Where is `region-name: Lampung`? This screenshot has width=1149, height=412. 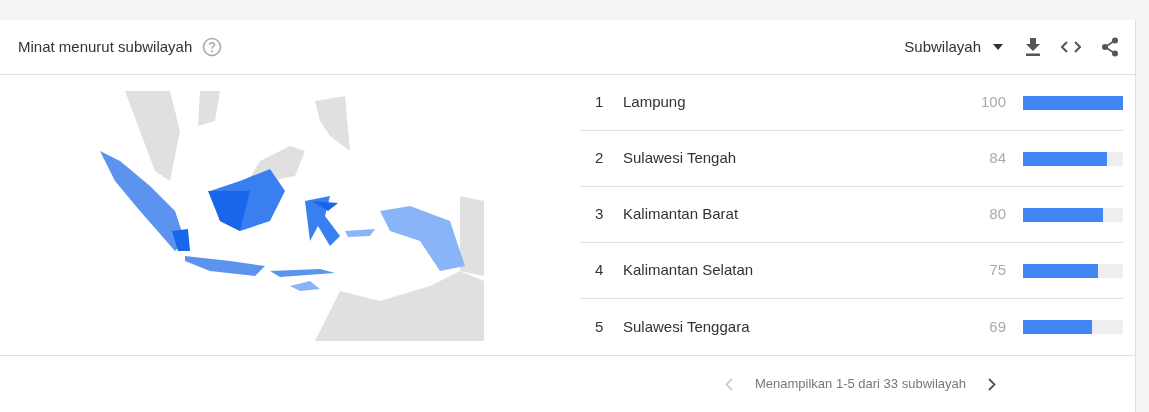
region-name: Lampung is located at coordinates (655, 102).